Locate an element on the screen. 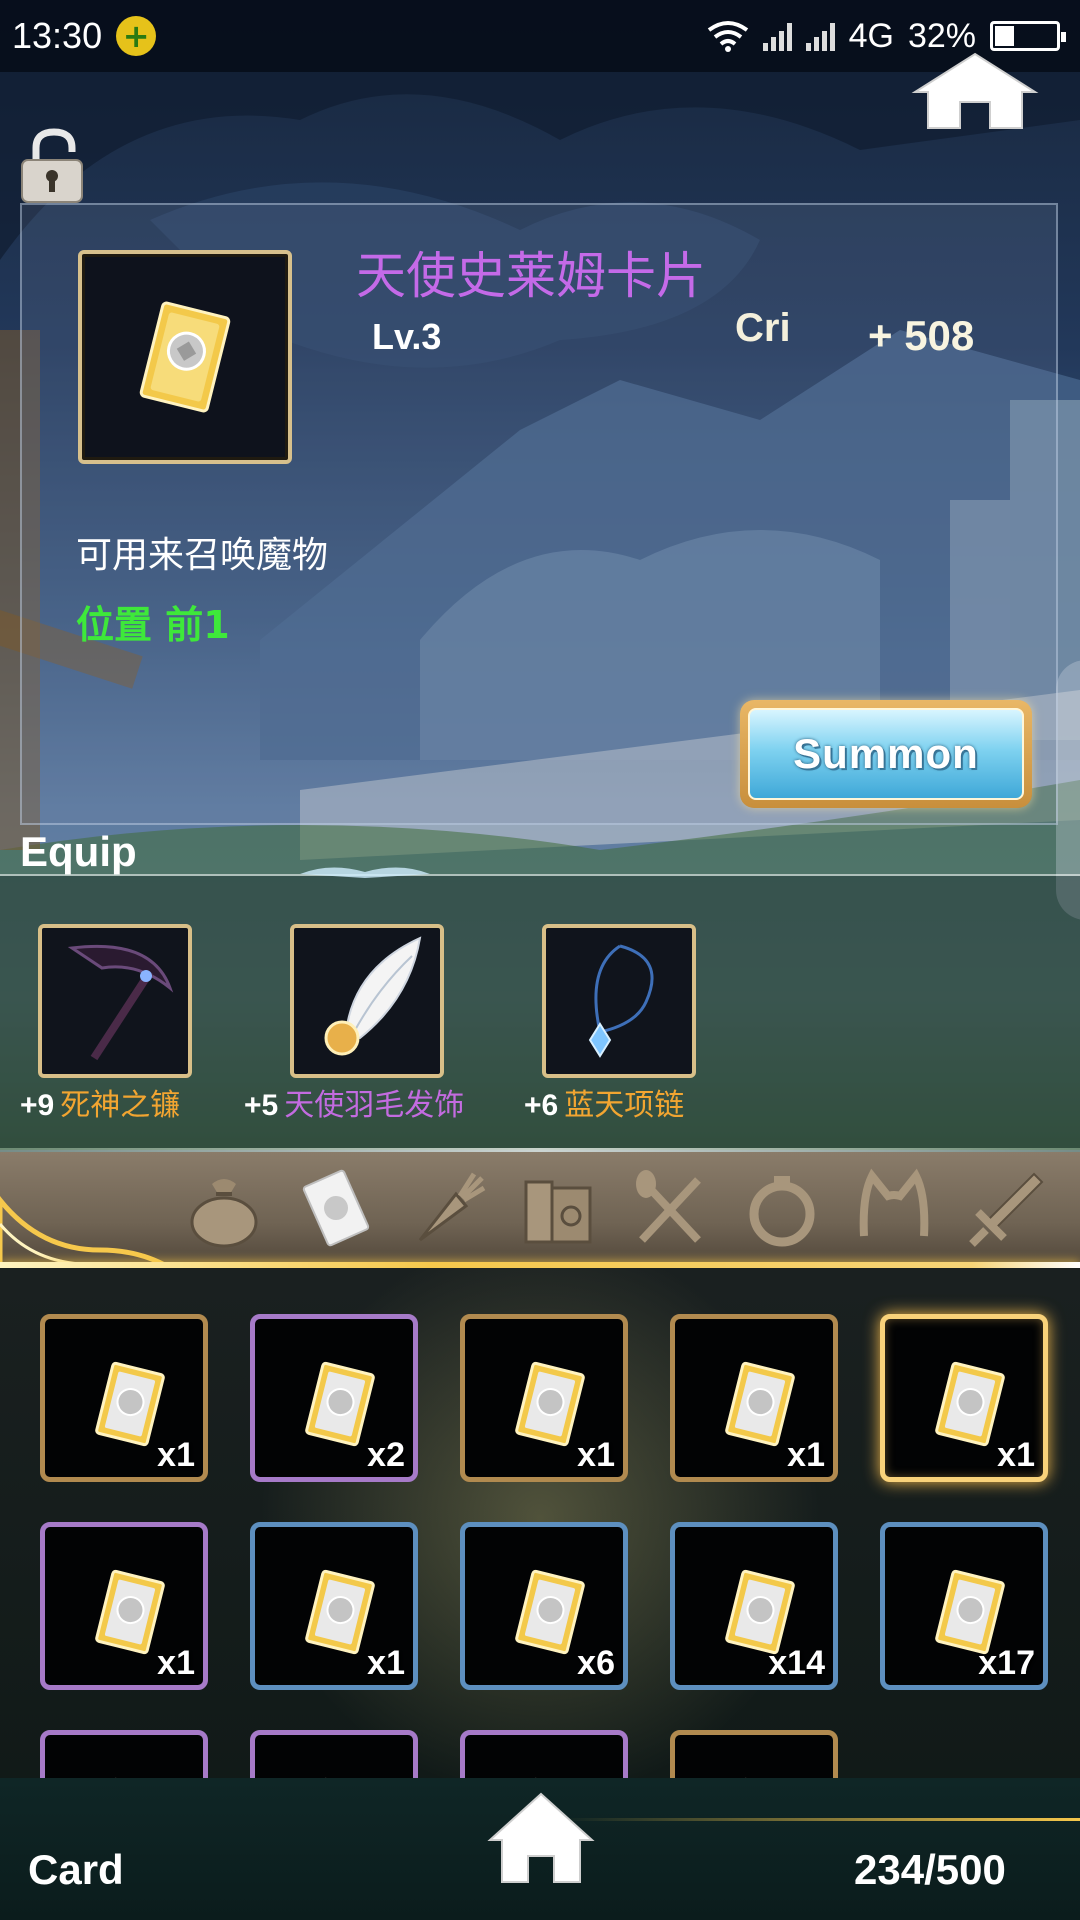  inventory-slot: x6 is located at coordinates (544, 1606).